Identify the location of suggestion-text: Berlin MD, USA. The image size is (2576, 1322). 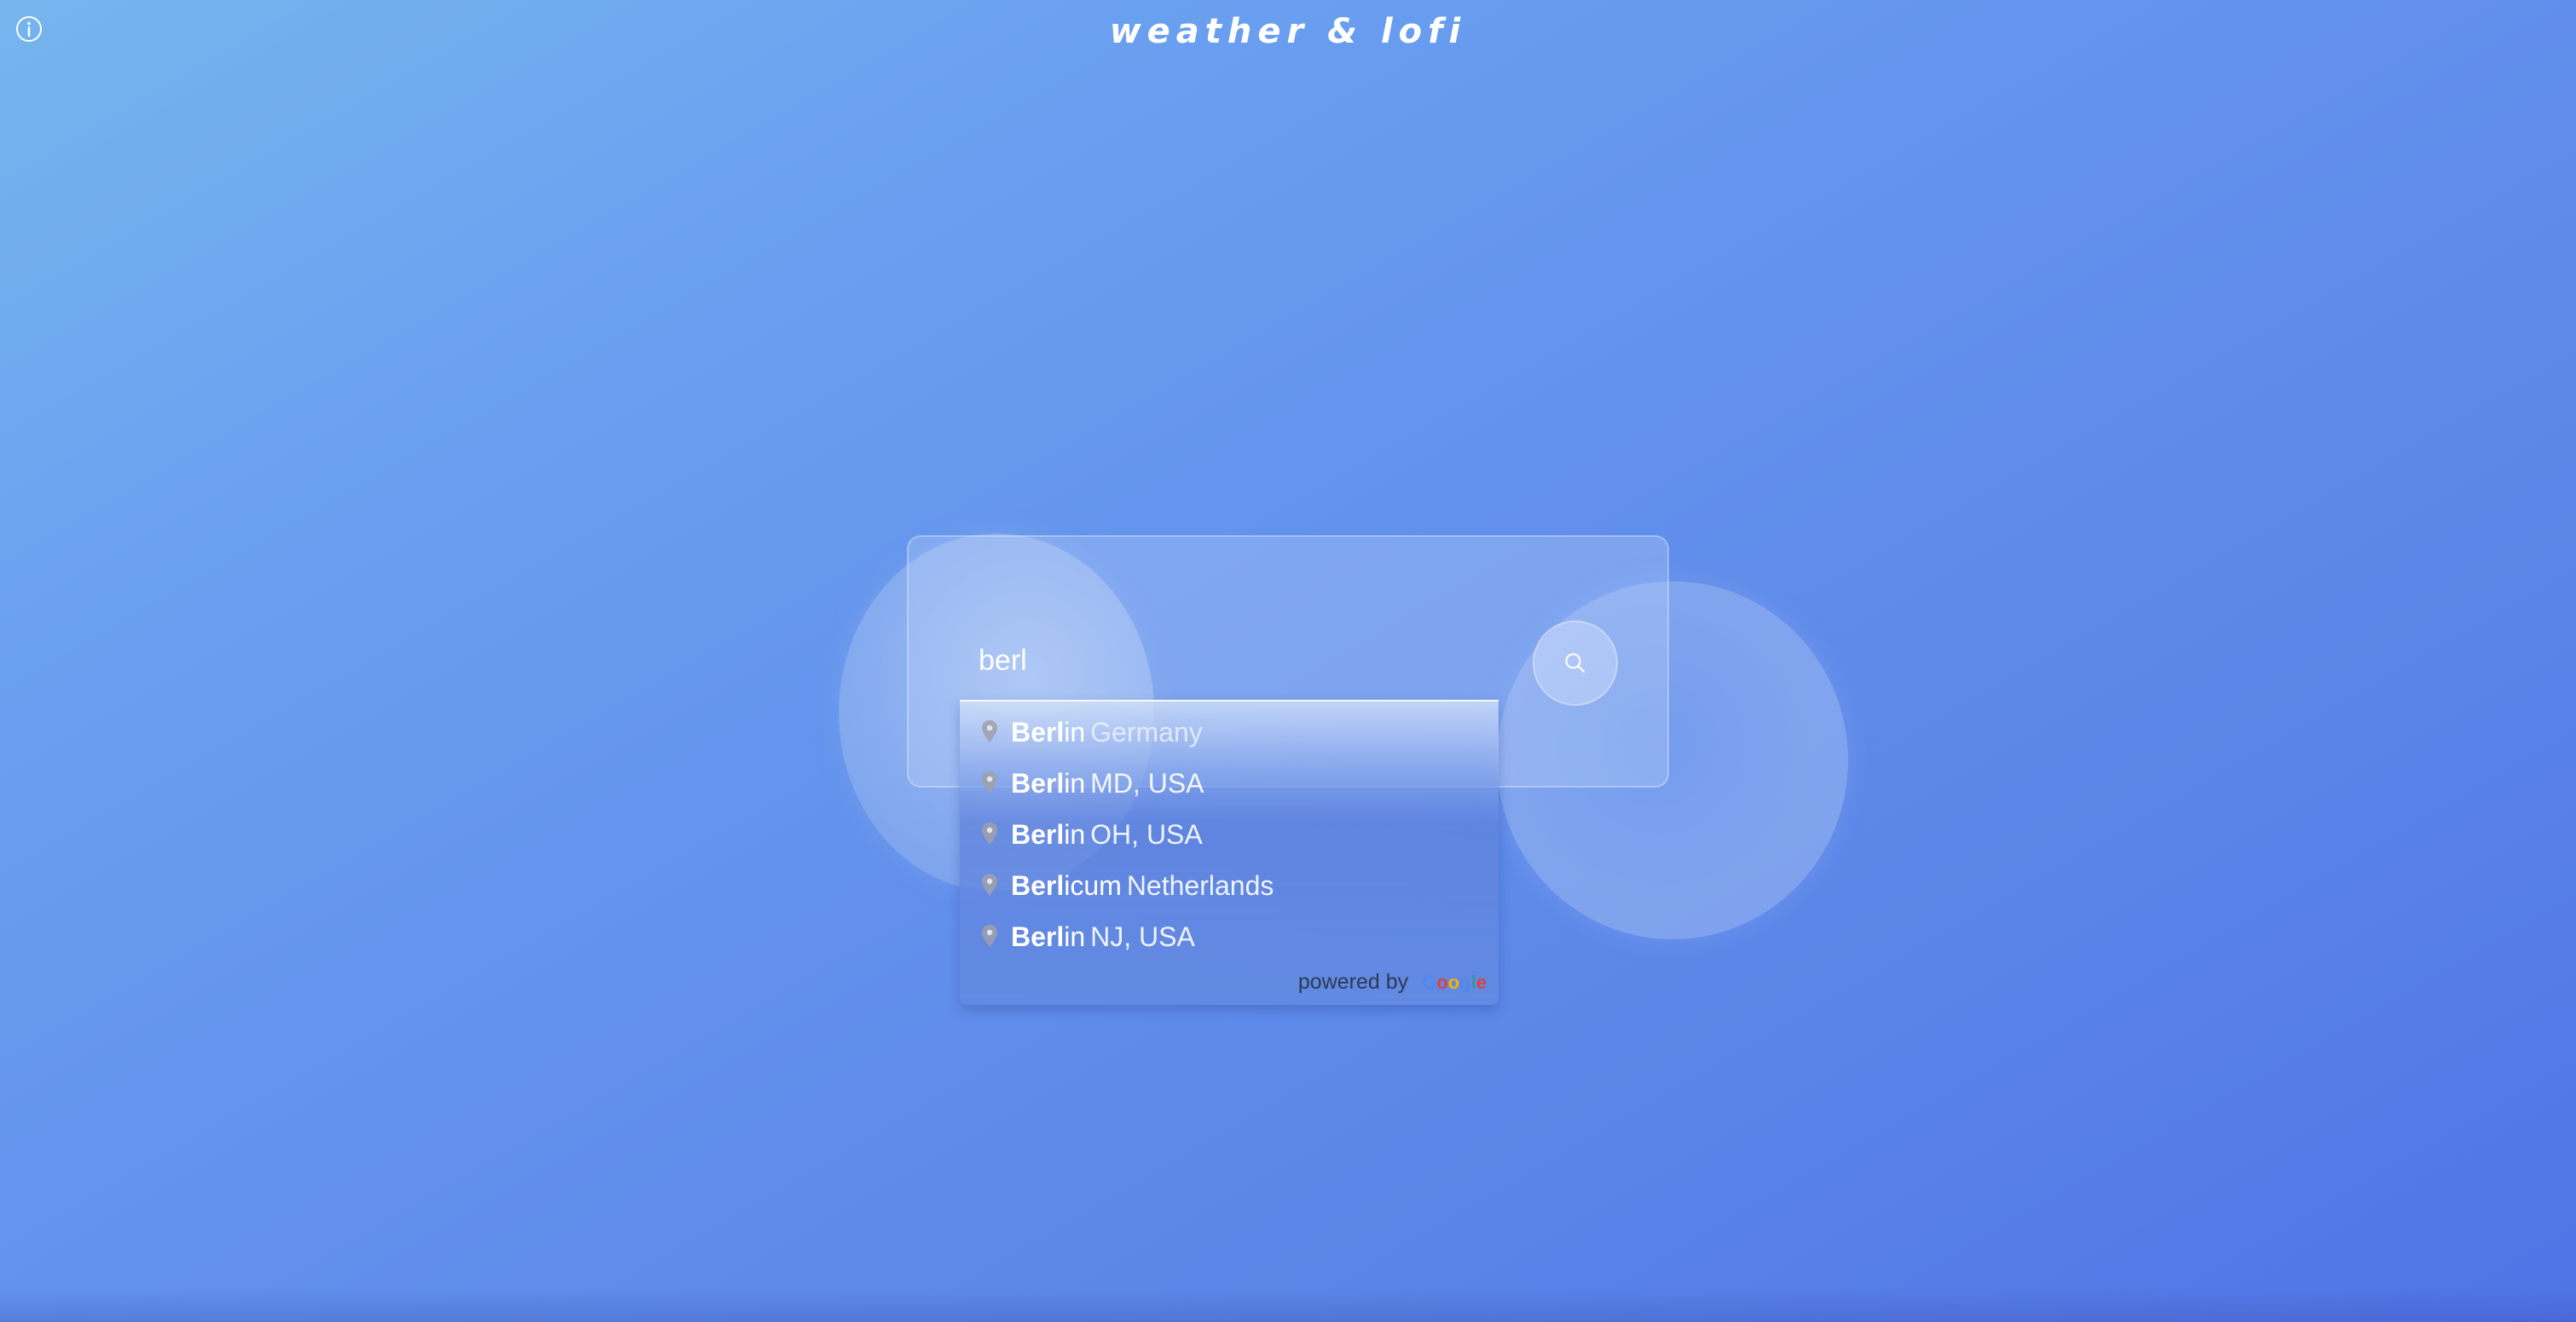
(1107, 784).